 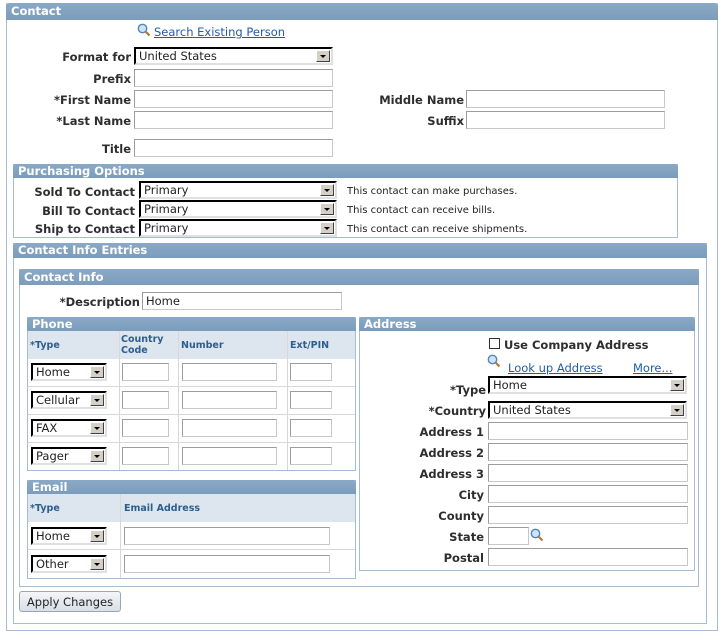 What do you see at coordinates (93, 121) in the screenshot?
I see `last-name-label: *Last Name` at bounding box center [93, 121].